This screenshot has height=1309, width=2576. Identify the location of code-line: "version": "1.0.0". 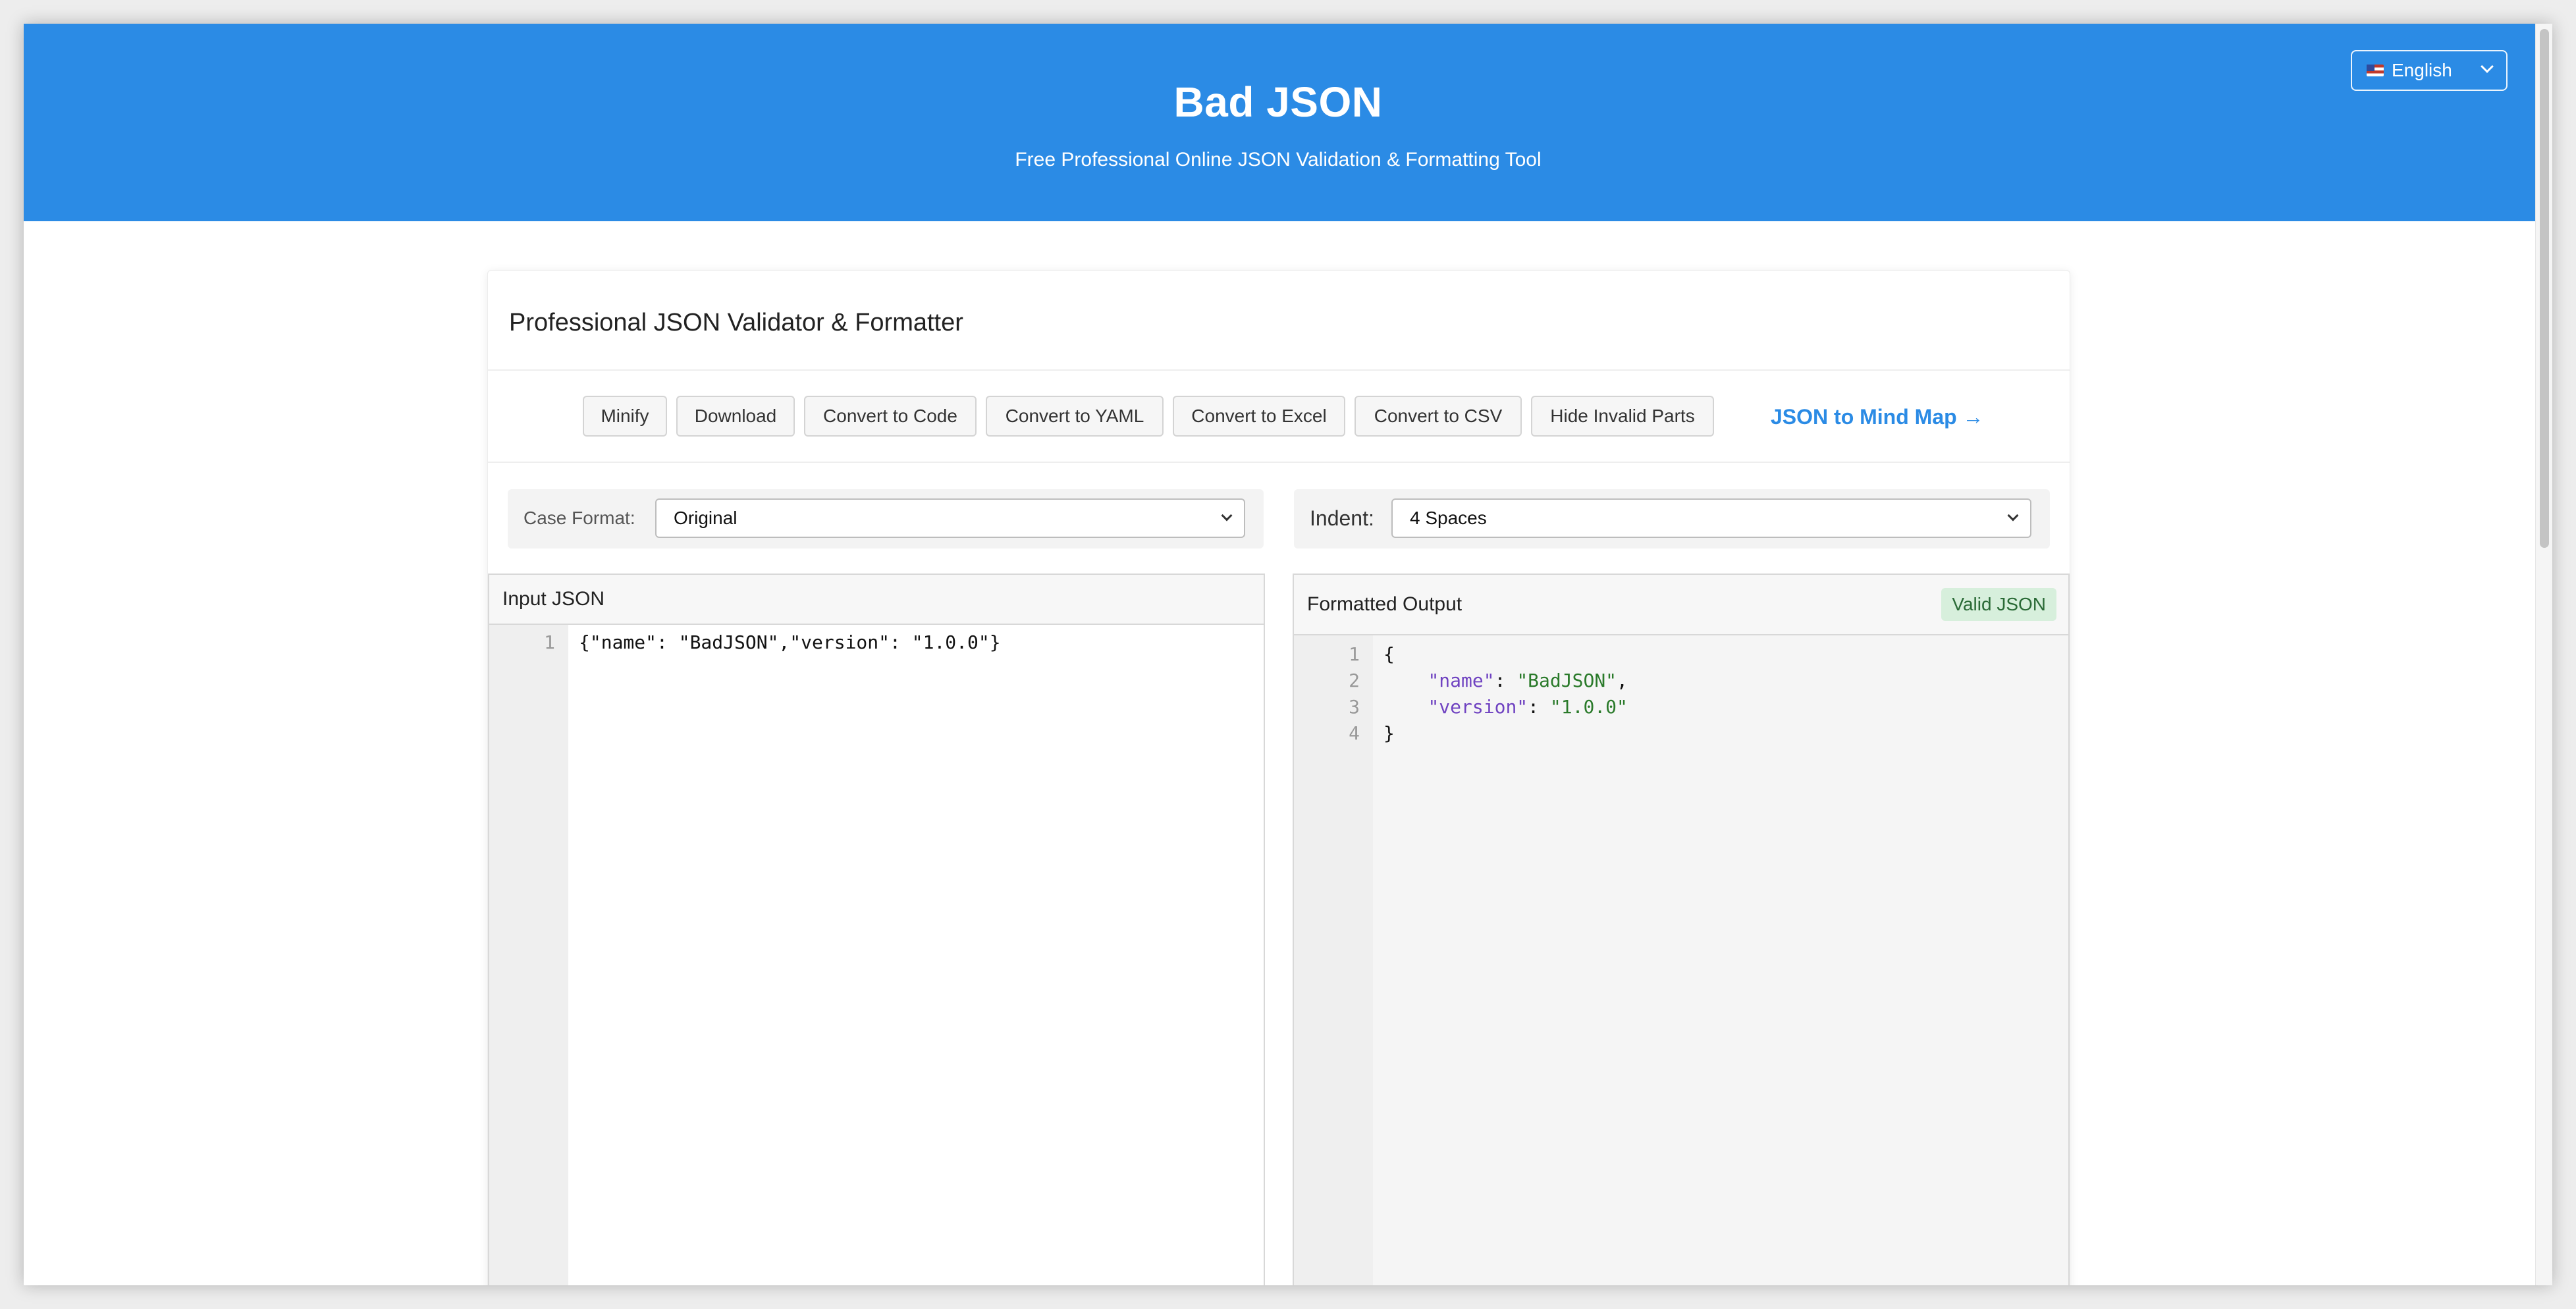
(1528, 707).